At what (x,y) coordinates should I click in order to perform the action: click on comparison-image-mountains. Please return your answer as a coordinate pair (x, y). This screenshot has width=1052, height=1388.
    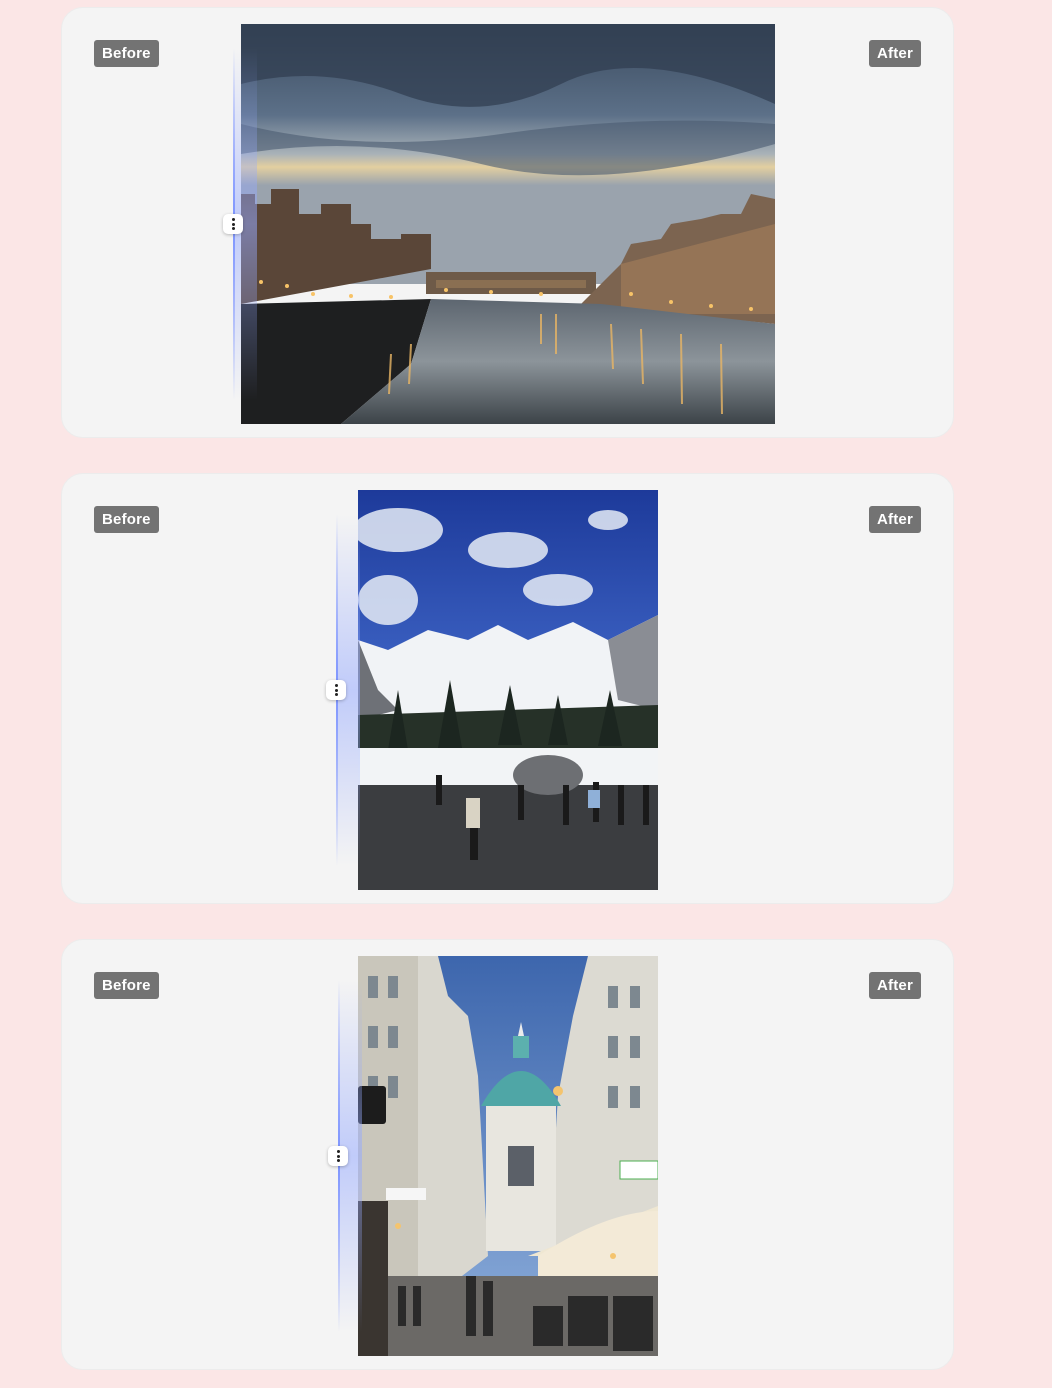
    Looking at the image, I should click on (508, 690).